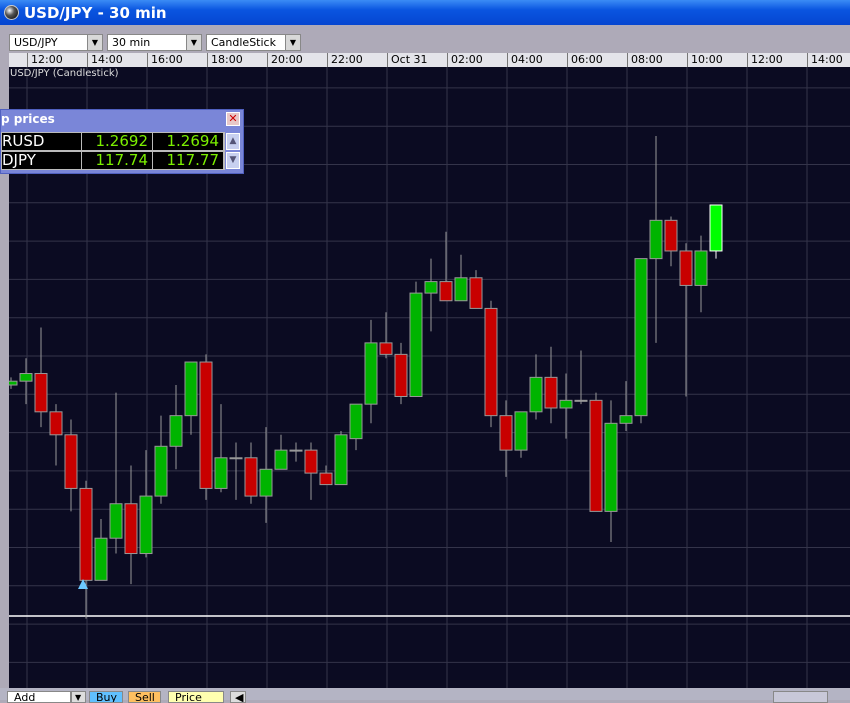  Describe the element at coordinates (144, 697) in the screenshot. I see `sell-button: Sell` at that location.